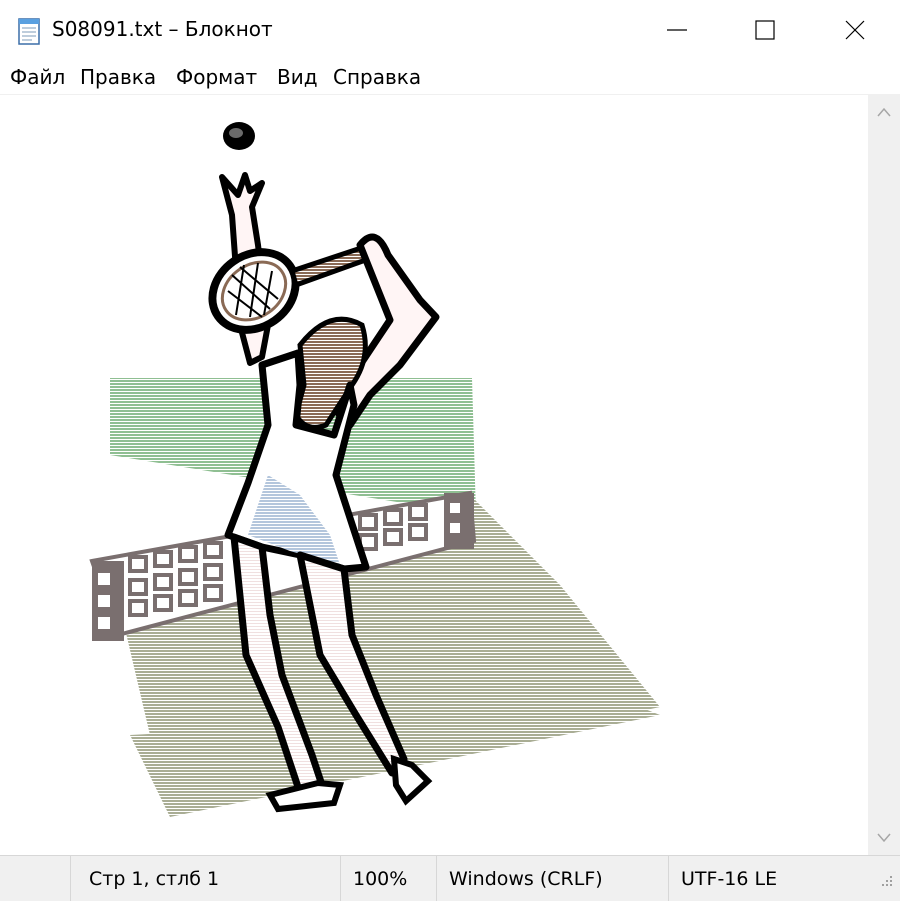  What do you see at coordinates (118, 77) in the screenshot?
I see `menu-edit: Правка` at bounding box center [118, 77].